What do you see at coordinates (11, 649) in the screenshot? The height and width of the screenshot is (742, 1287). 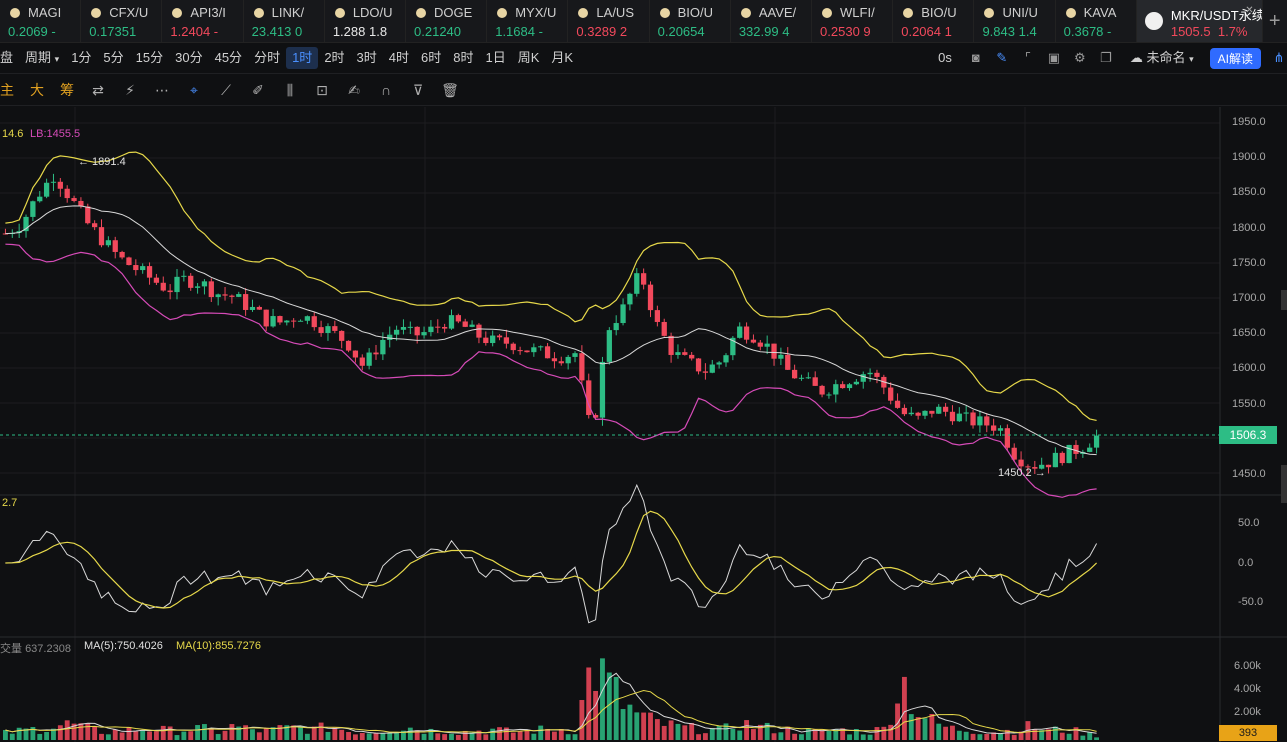 I see `volume-legend-name: 交量` at bounding box center [11, 649].